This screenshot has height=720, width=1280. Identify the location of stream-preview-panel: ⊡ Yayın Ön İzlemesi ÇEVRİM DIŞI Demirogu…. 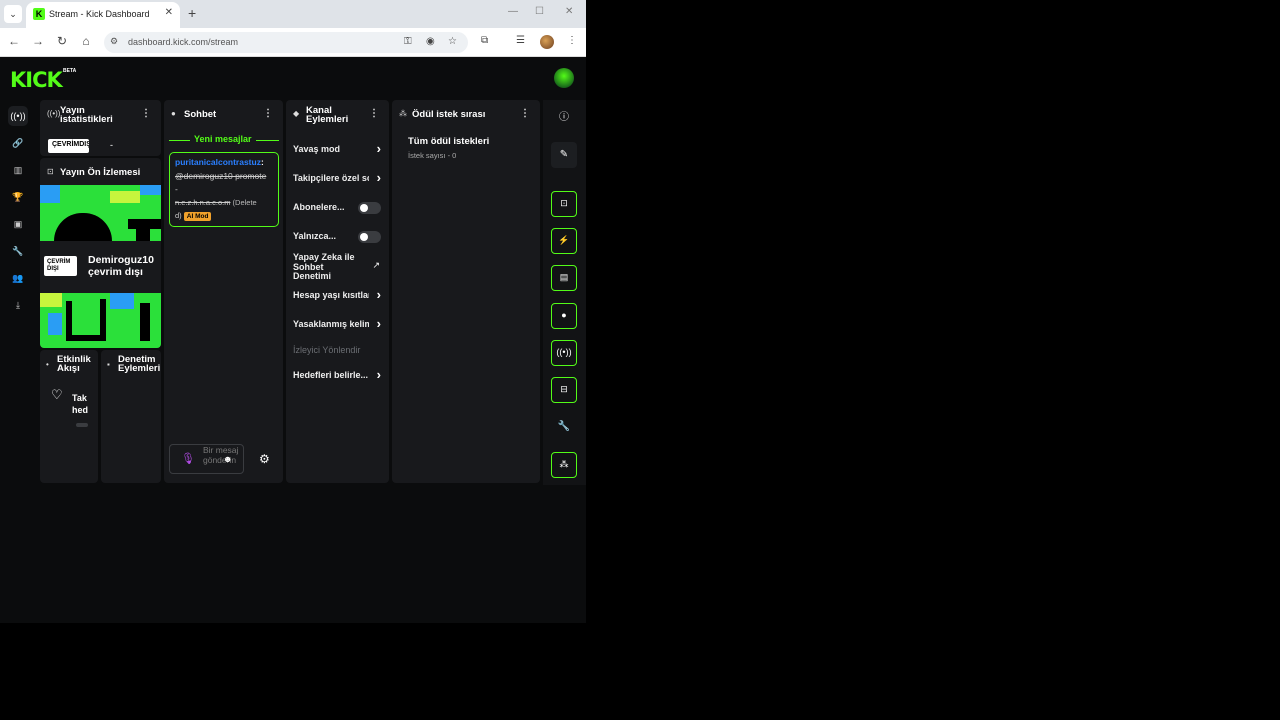
(100, 253).